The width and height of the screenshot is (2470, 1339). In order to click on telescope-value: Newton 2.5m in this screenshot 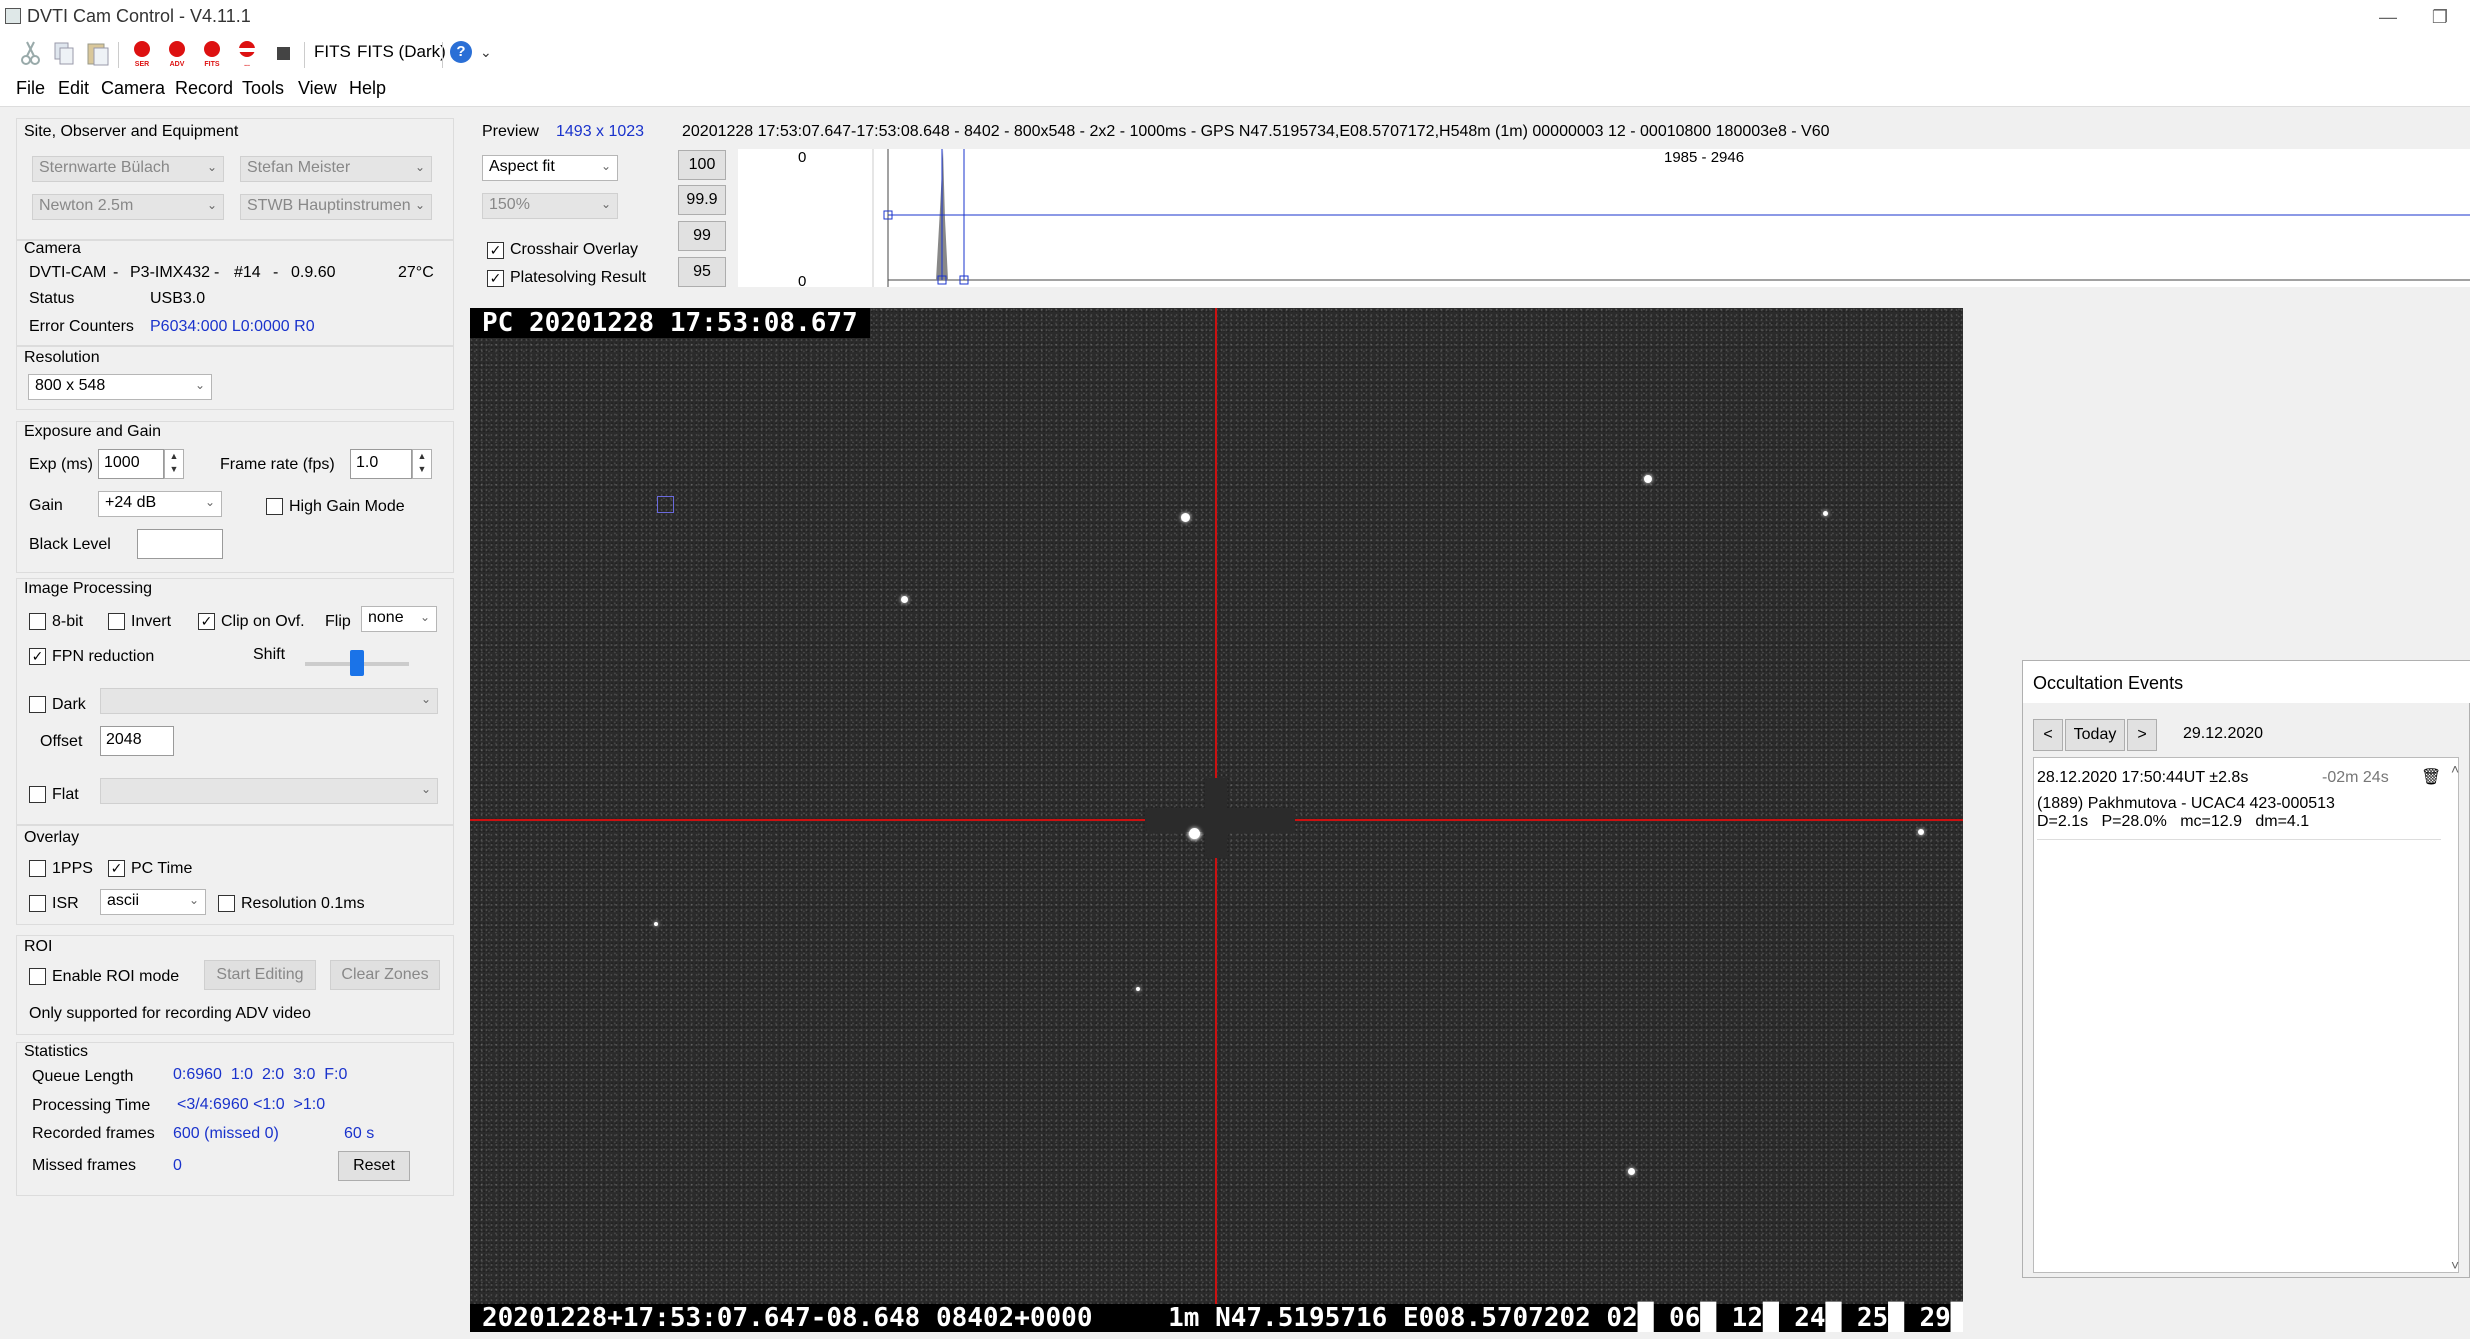, I will do `click(86, 205)`.